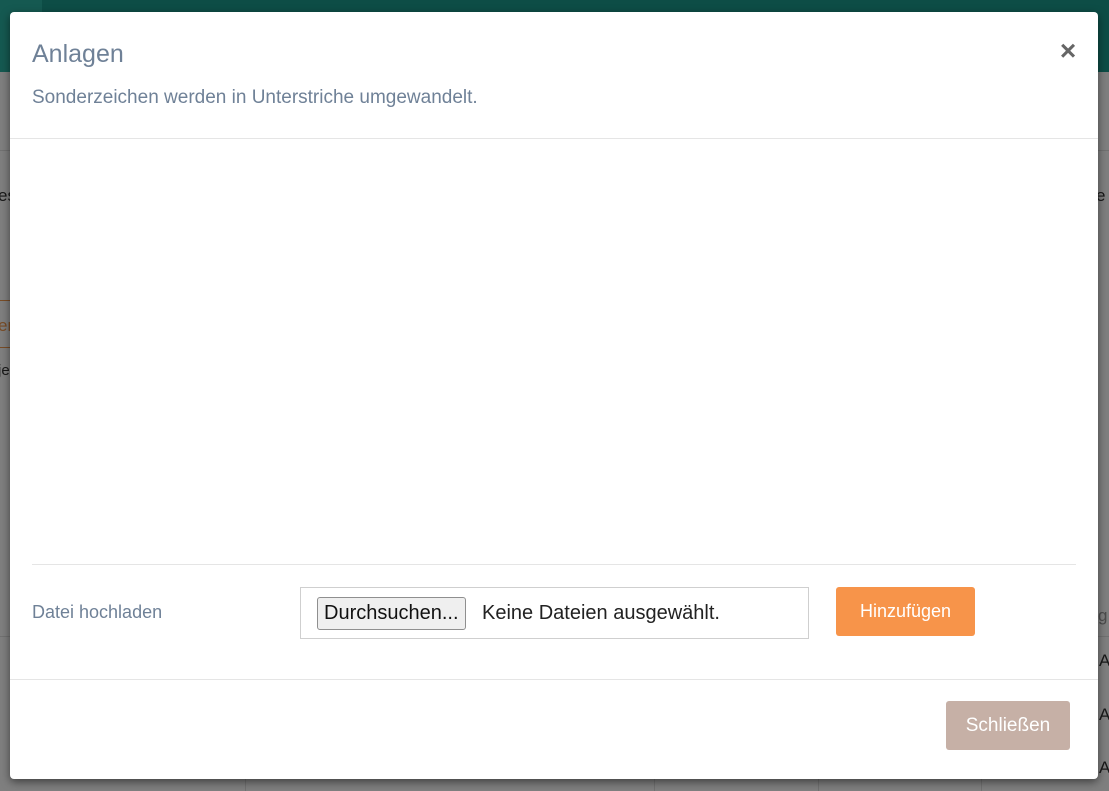 This screenshot has width=1109, height=791. Describe the element at coordinates (97, 612) in the screenshot. I see `upload-label: Datei hochladen` at that location.